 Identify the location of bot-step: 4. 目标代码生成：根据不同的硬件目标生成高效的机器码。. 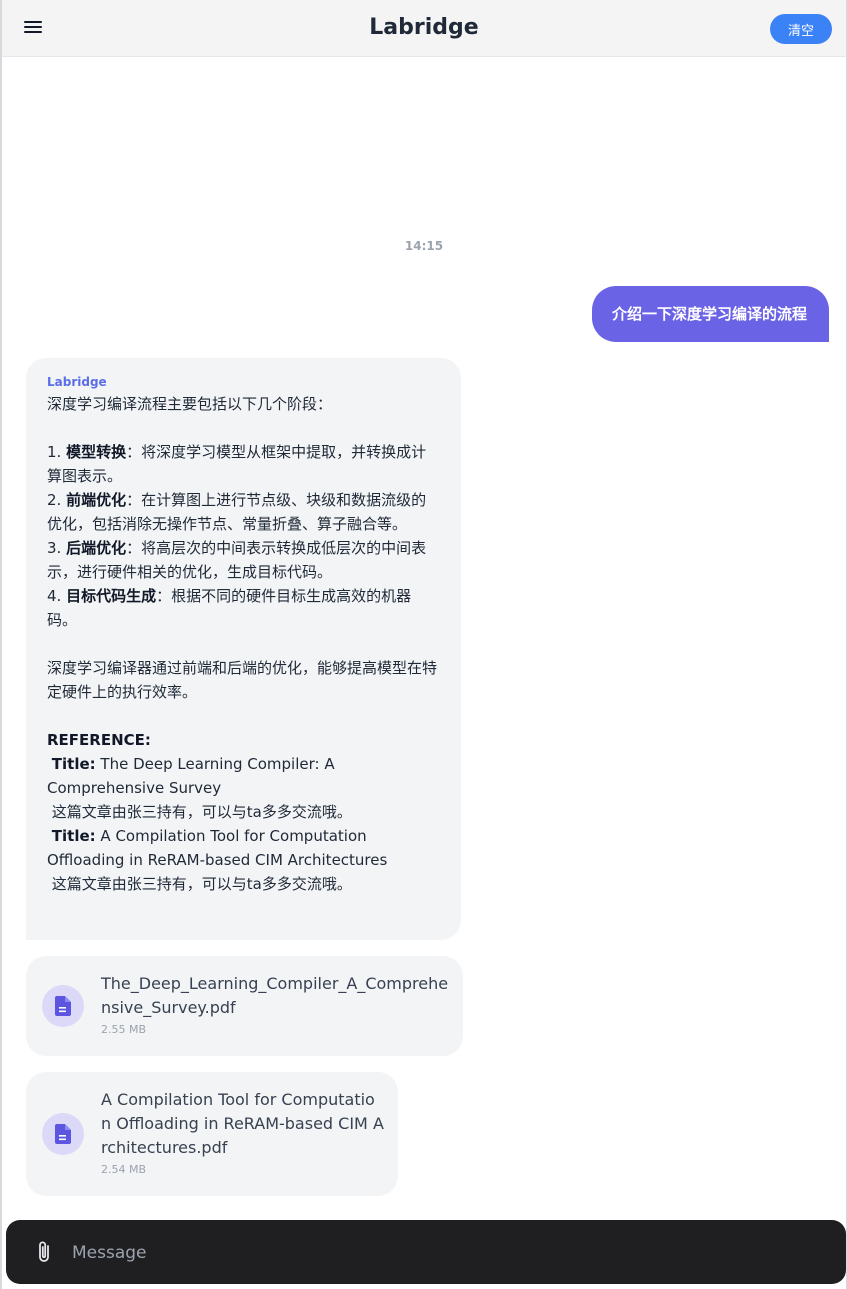
(229, 608).